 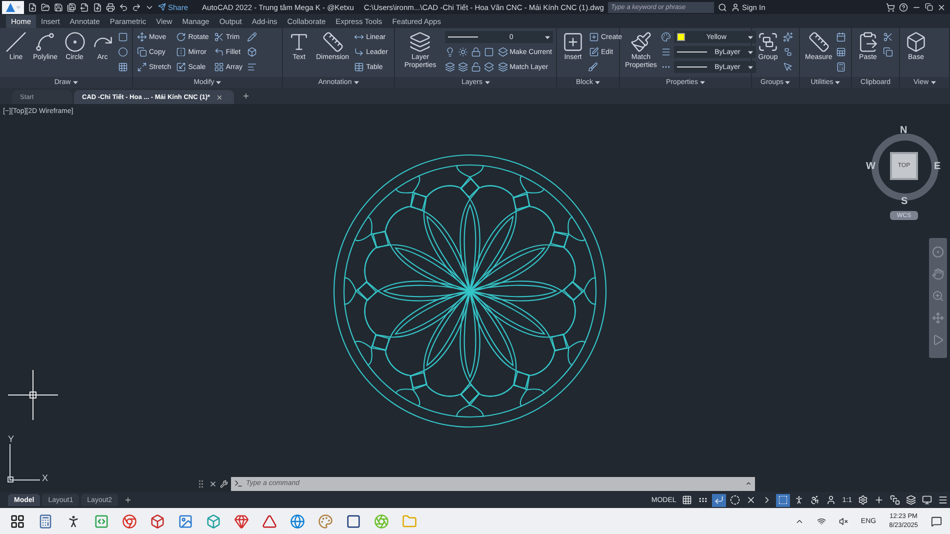 I want to click on x-axis-label: X, so click(x=45, y=478).